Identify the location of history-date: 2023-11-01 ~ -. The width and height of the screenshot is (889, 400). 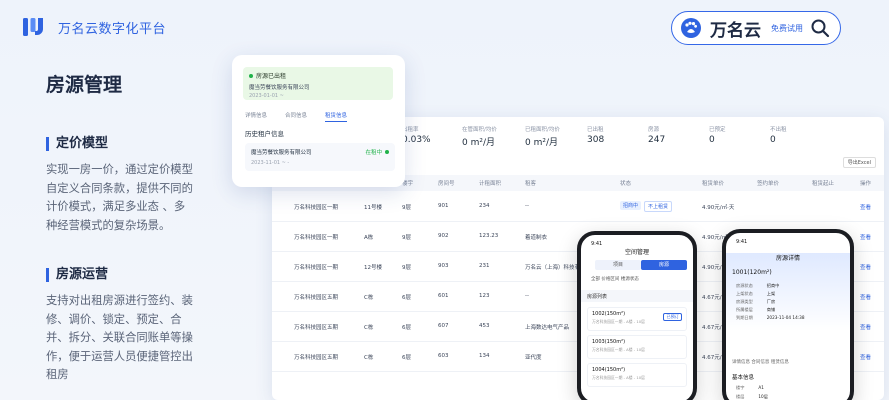
(270, 163).